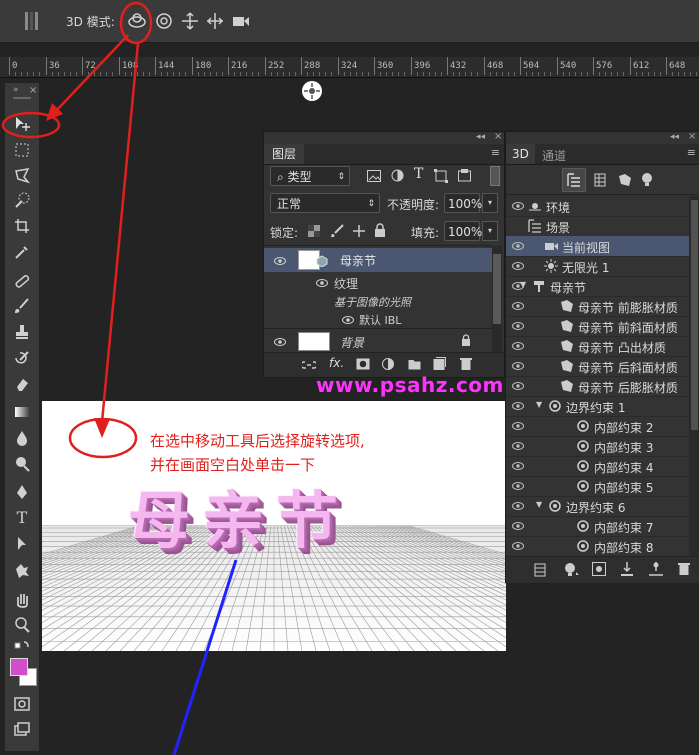 The width and height of the screenshot is (699, 755). Describe the element at coordinates (337, 231) in the screenshot. I see `lock-image-pixels-icon` at that location.